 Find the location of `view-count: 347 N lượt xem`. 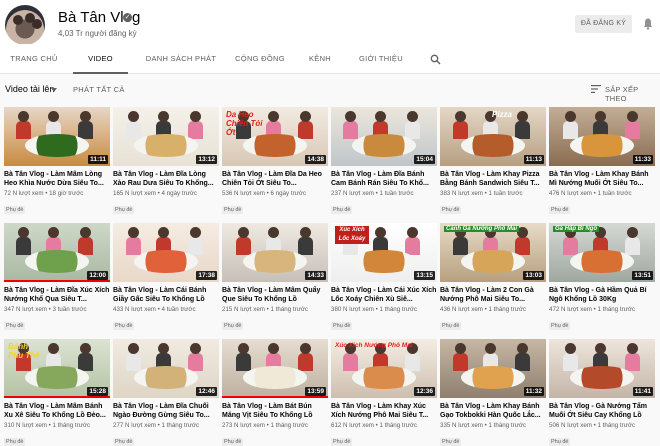

view-count: 347 N lượt xem is located at coordinates (25, 309).